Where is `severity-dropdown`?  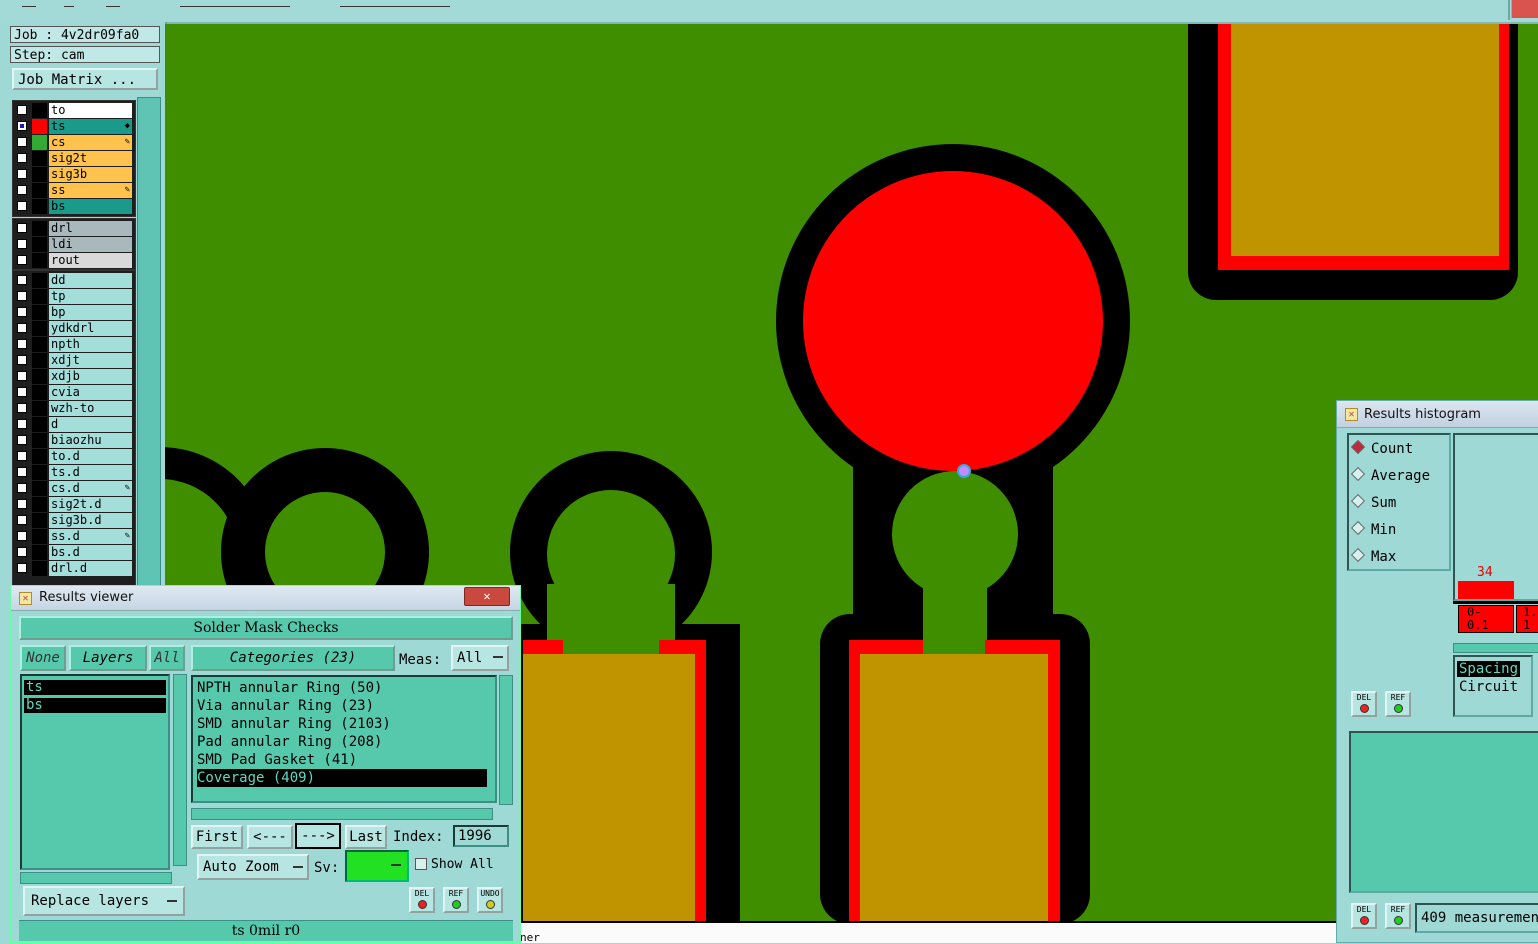
severity-dropdown is located at coordinates (377, 866).